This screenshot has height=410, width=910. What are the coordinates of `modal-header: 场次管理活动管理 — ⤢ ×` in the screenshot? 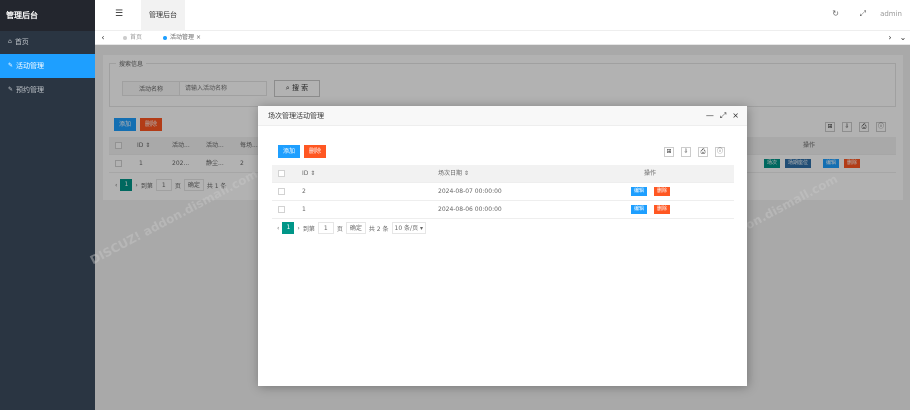 It's located at (502, 116).